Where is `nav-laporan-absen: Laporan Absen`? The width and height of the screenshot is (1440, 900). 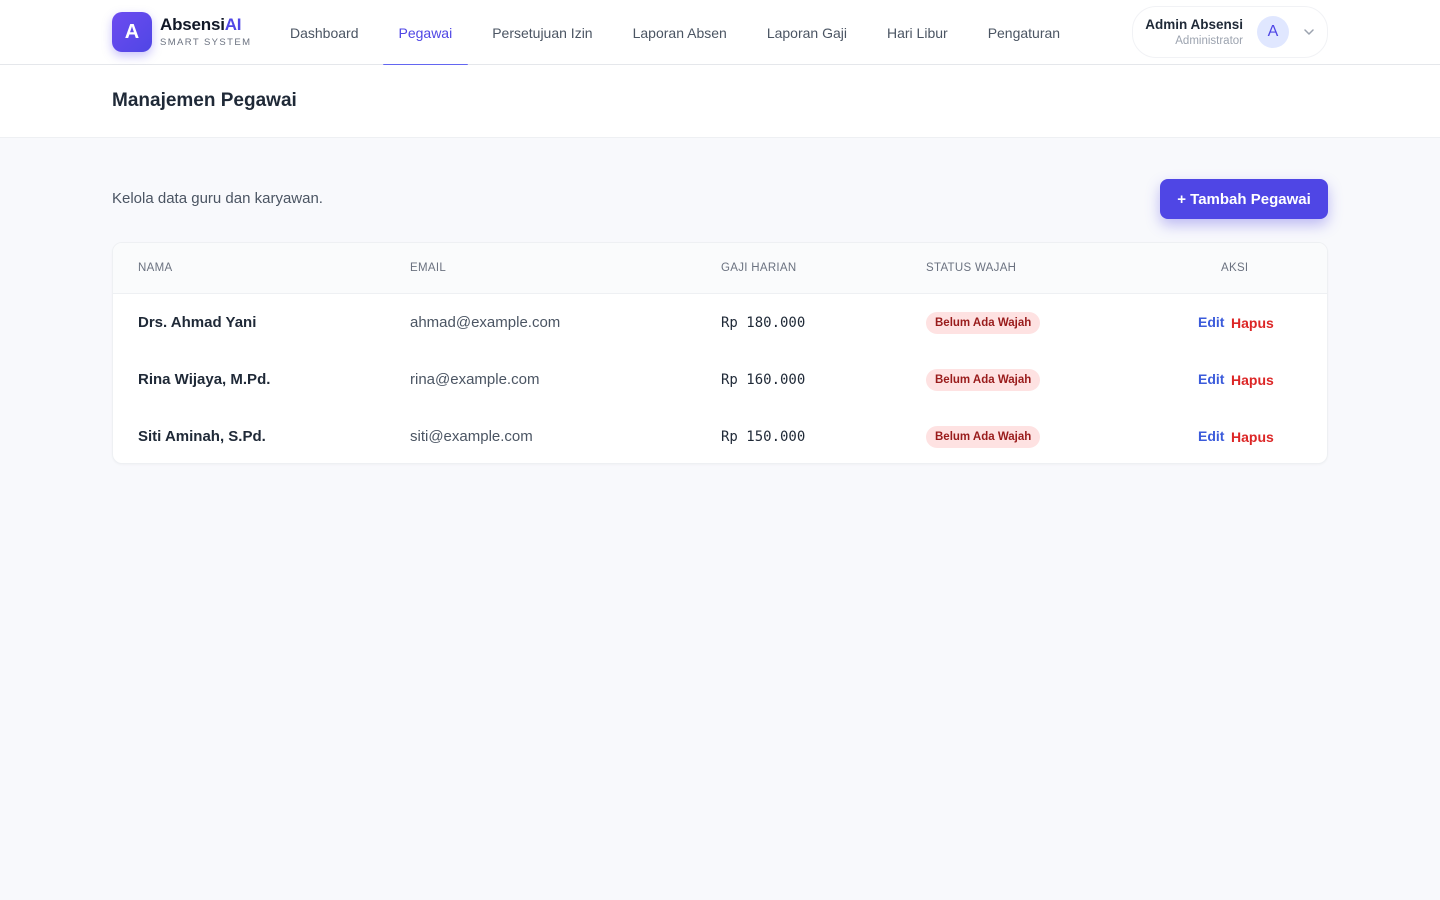 nav-laporan-absen: Laporan Absen is located at coordinates (680, 32).